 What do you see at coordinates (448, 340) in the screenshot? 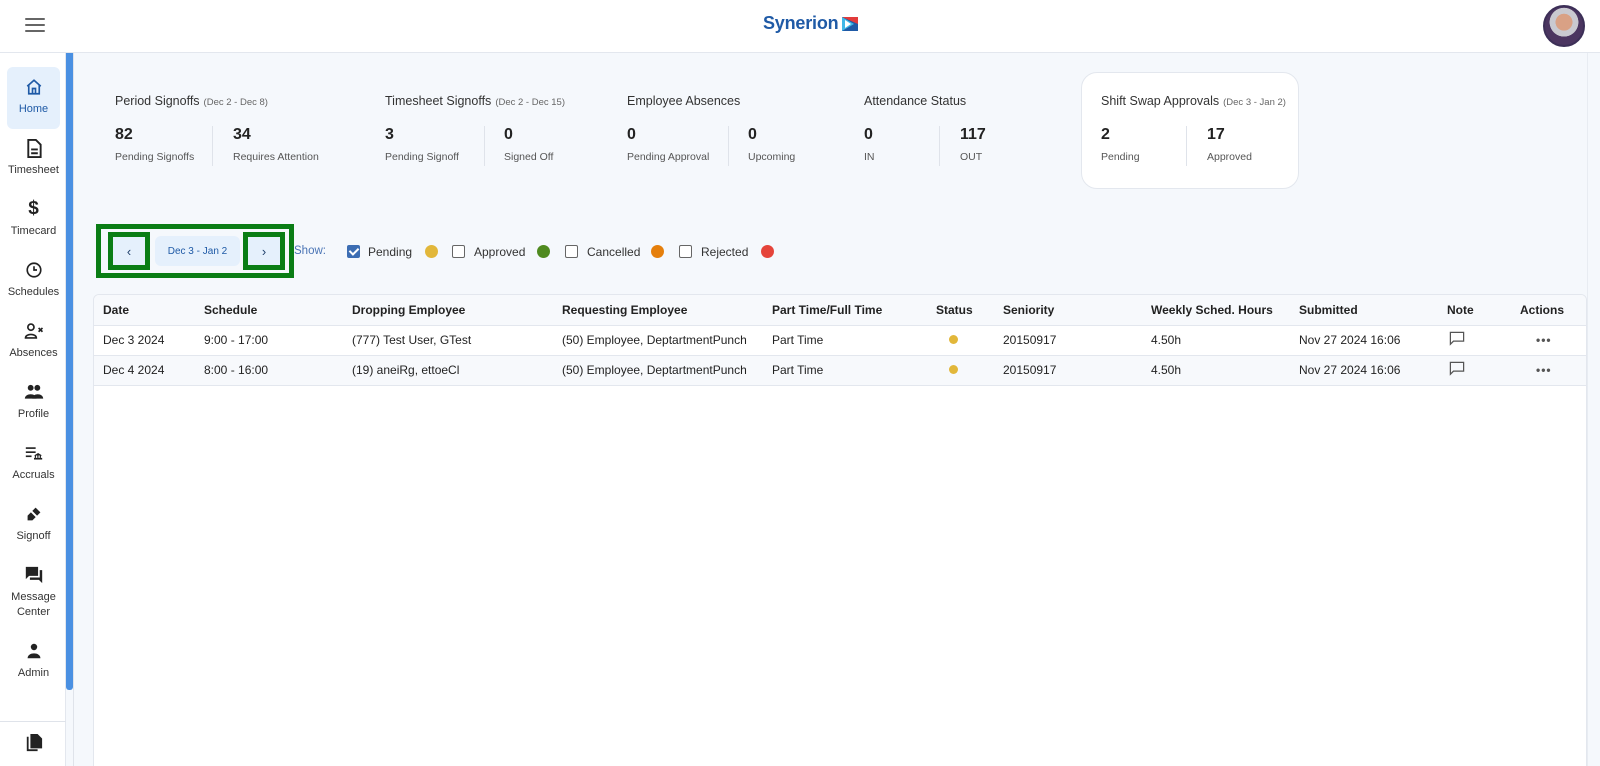
I see `cell-dropping-employee: (777) Test User, GTest` at bounding box center [448, 340].